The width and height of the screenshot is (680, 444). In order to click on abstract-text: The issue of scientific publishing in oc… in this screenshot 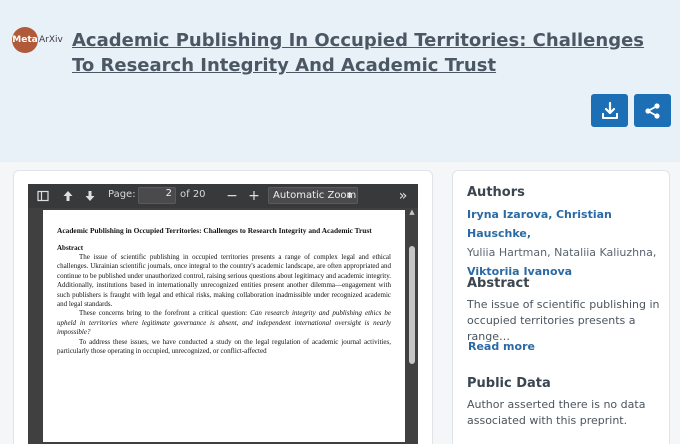, I will do `click(563, 320)`.